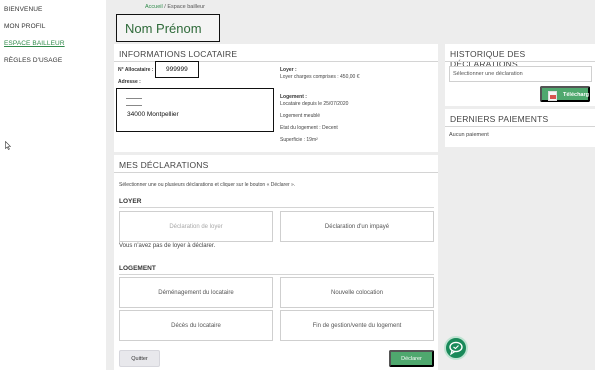  I want to click on tile-deces-locataire: Décès du locataire, so click(196, 325).